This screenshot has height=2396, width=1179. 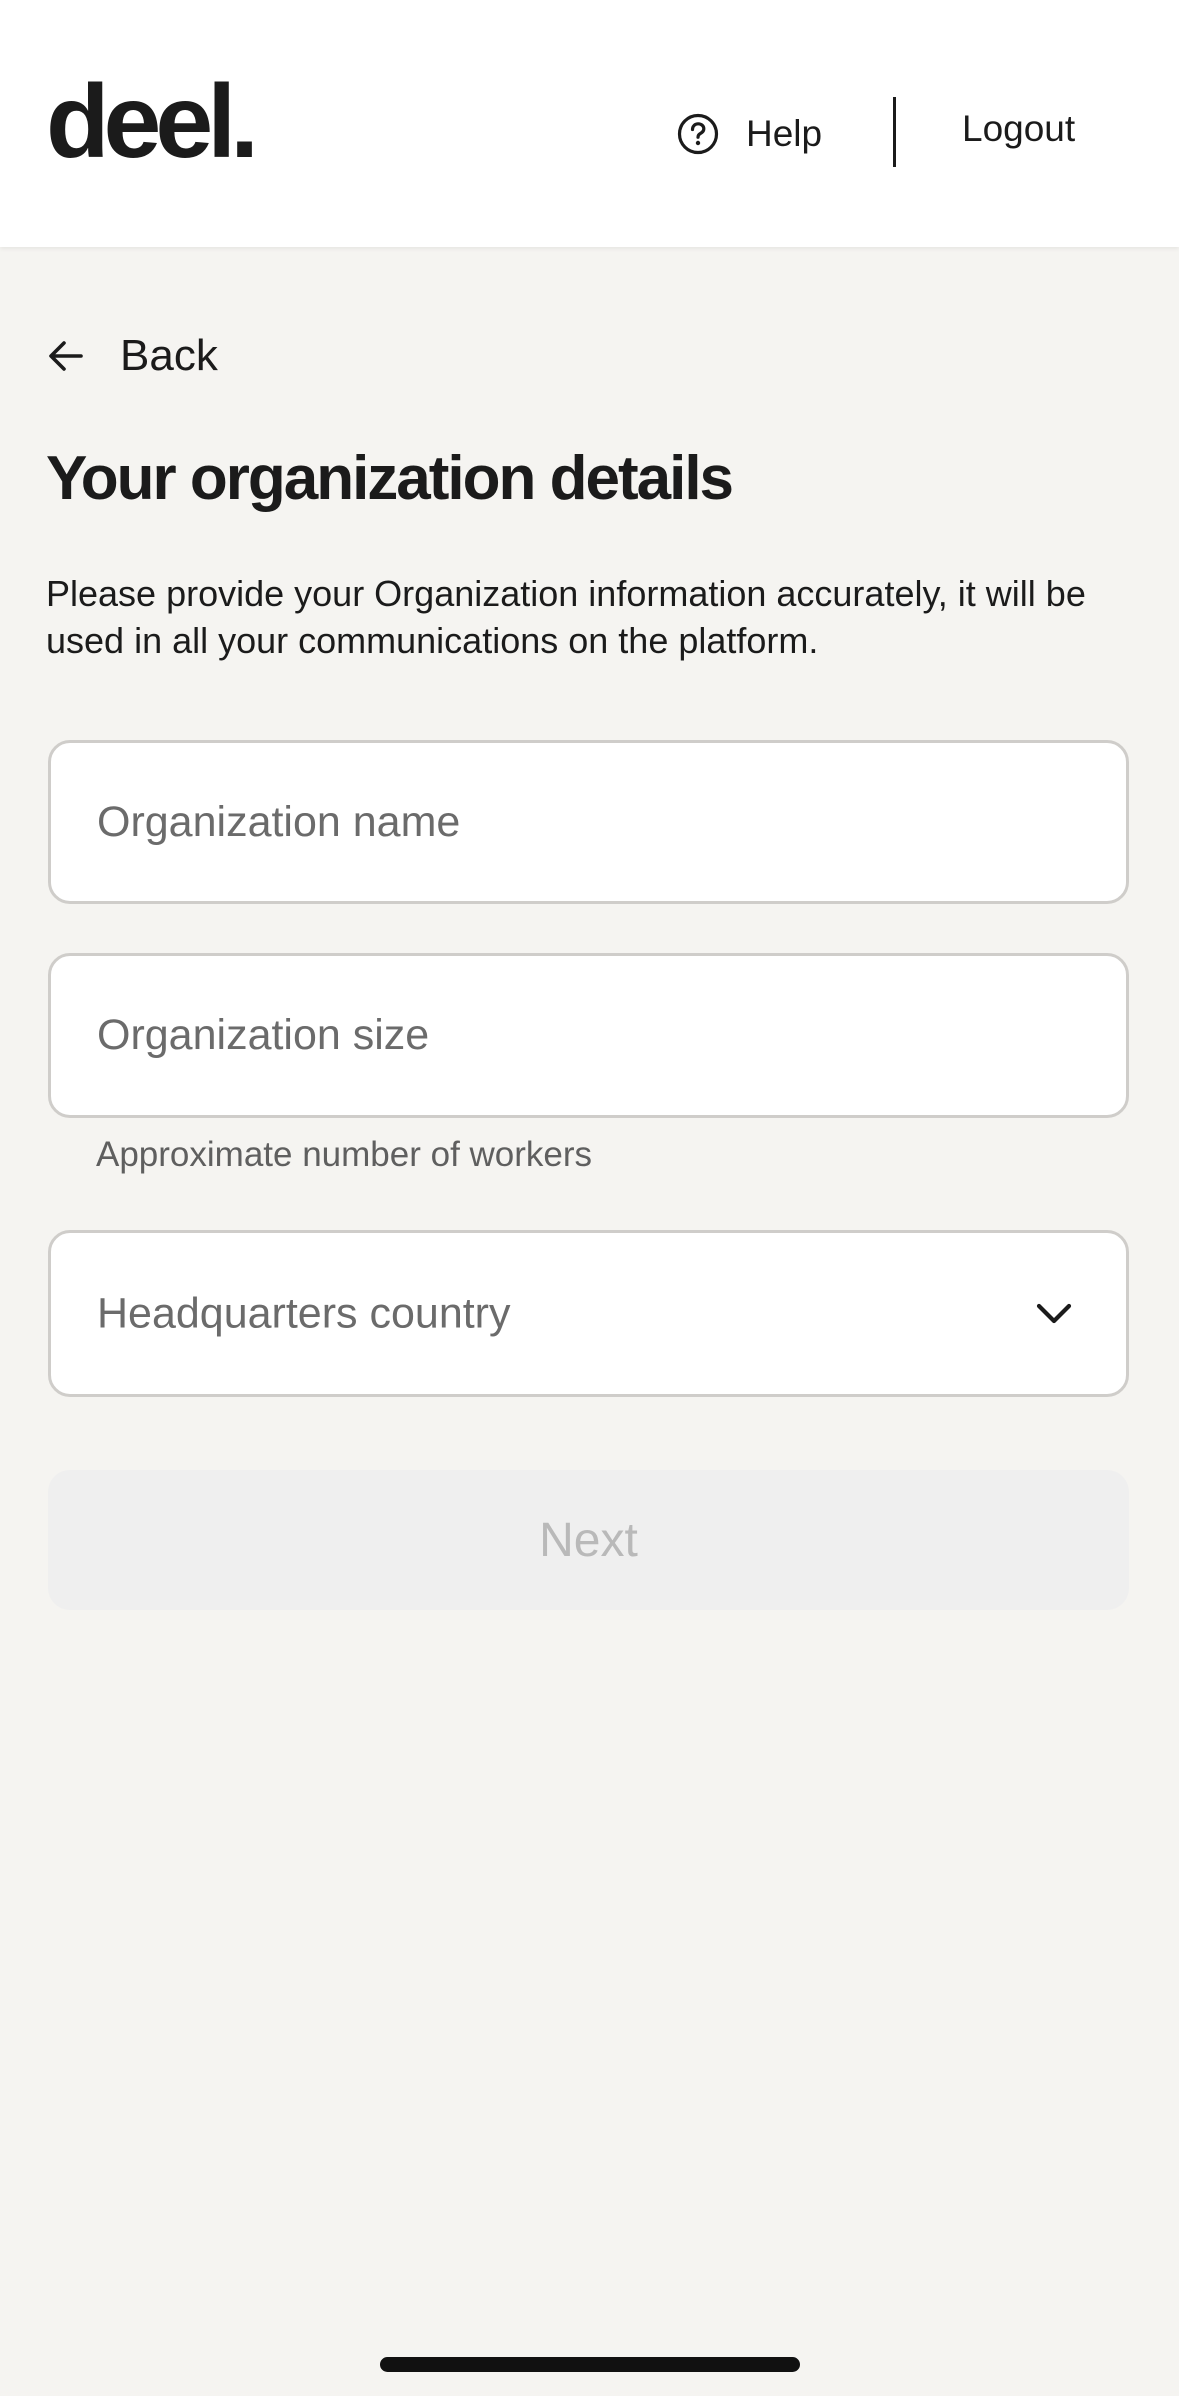 What do you see at coordinates (304, 1313) in the screenshot?
I see `headquarters-country-label: Headquarters country` at bounding box center [304, 1313].